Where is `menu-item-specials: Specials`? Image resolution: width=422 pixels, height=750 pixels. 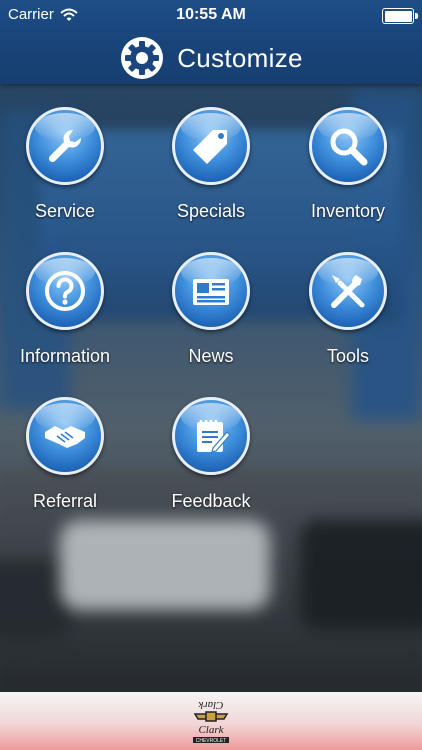 menu-item-specials: Specials is located at coordinates (211, 164).